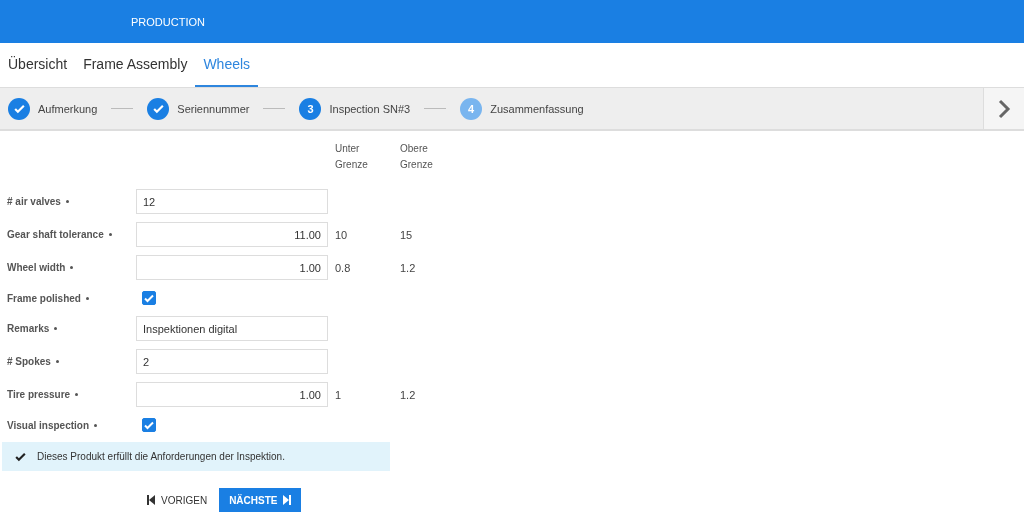 The height and width of the screenshot is (514, 1024). What do you see at coordinates (343, 267) in the screenshot?
I see `lower-limit: 0.8` at bounding box center [343, 267].